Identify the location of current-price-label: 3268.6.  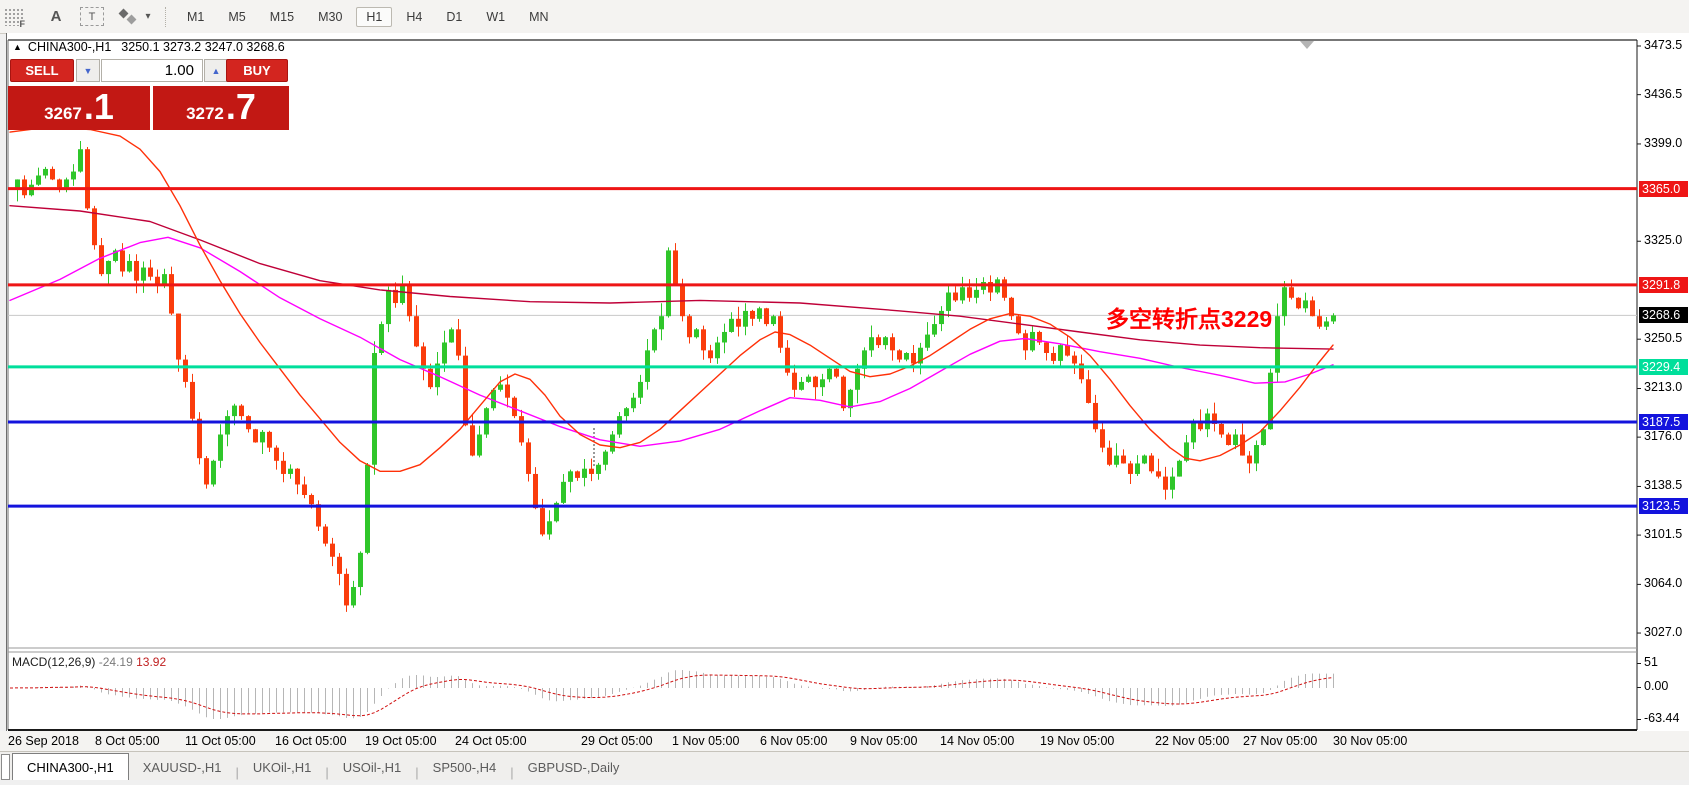
(1663, 315).